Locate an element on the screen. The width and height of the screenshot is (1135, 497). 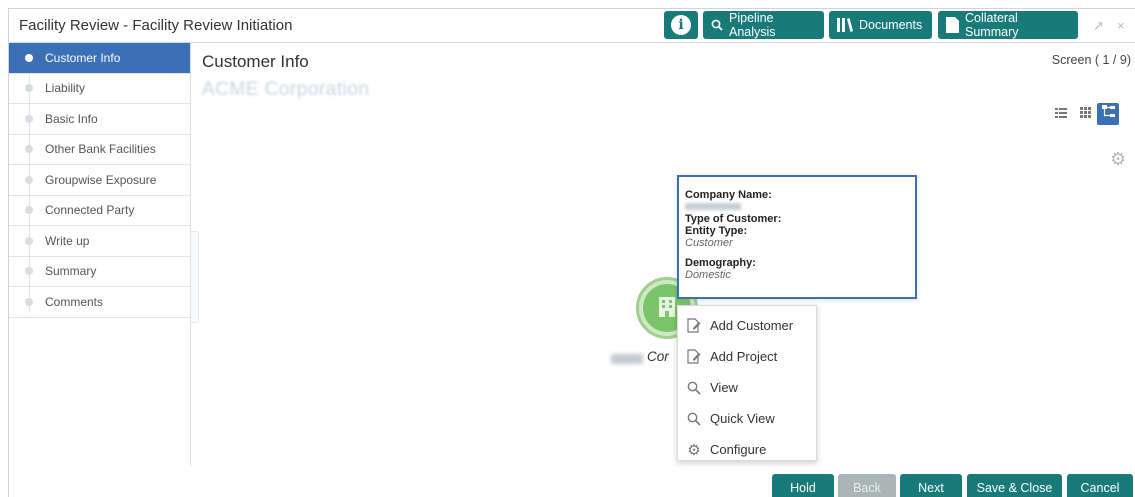
menu-item-label: Add Customer is located at coordinates (752, 325).